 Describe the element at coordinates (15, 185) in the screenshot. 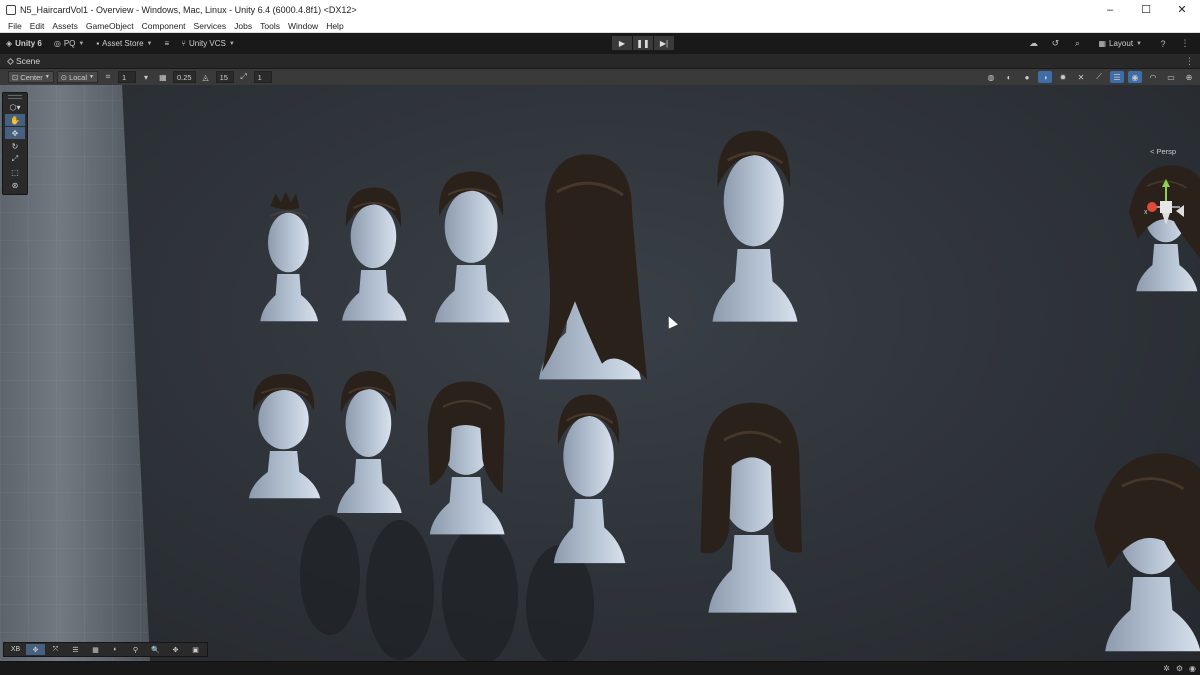

I see `transform-tool-icon: ⊛` at that location.